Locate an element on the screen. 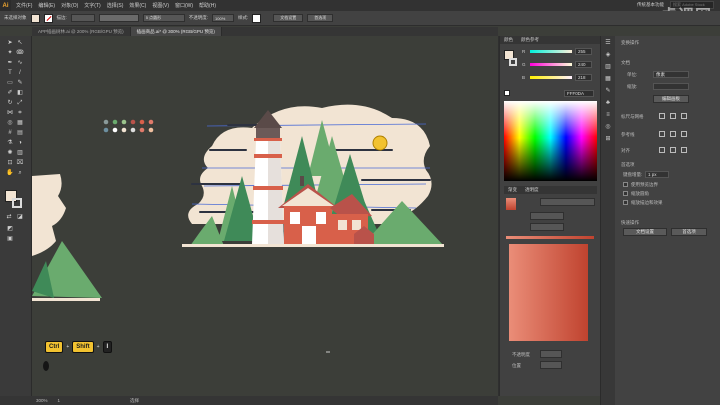  preferences-button: 首选项 is located at coordinates (320, 18).